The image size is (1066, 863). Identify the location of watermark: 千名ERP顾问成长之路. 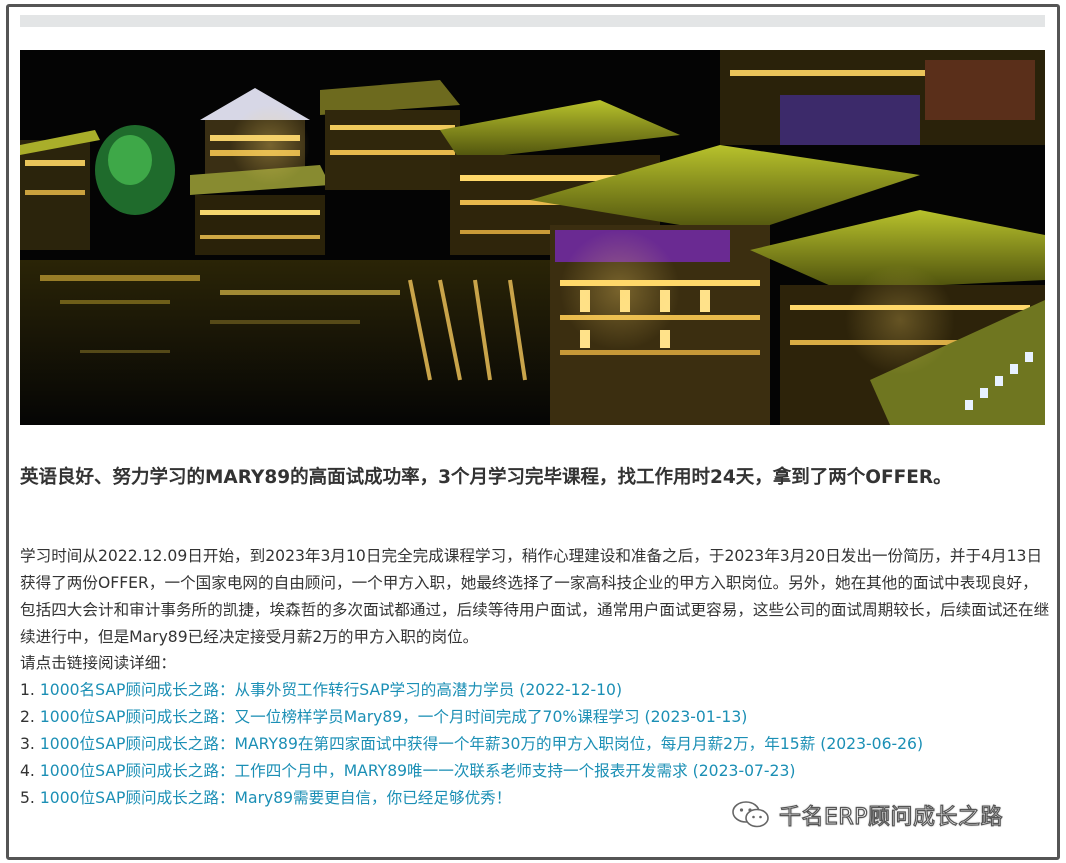
(867, 815).